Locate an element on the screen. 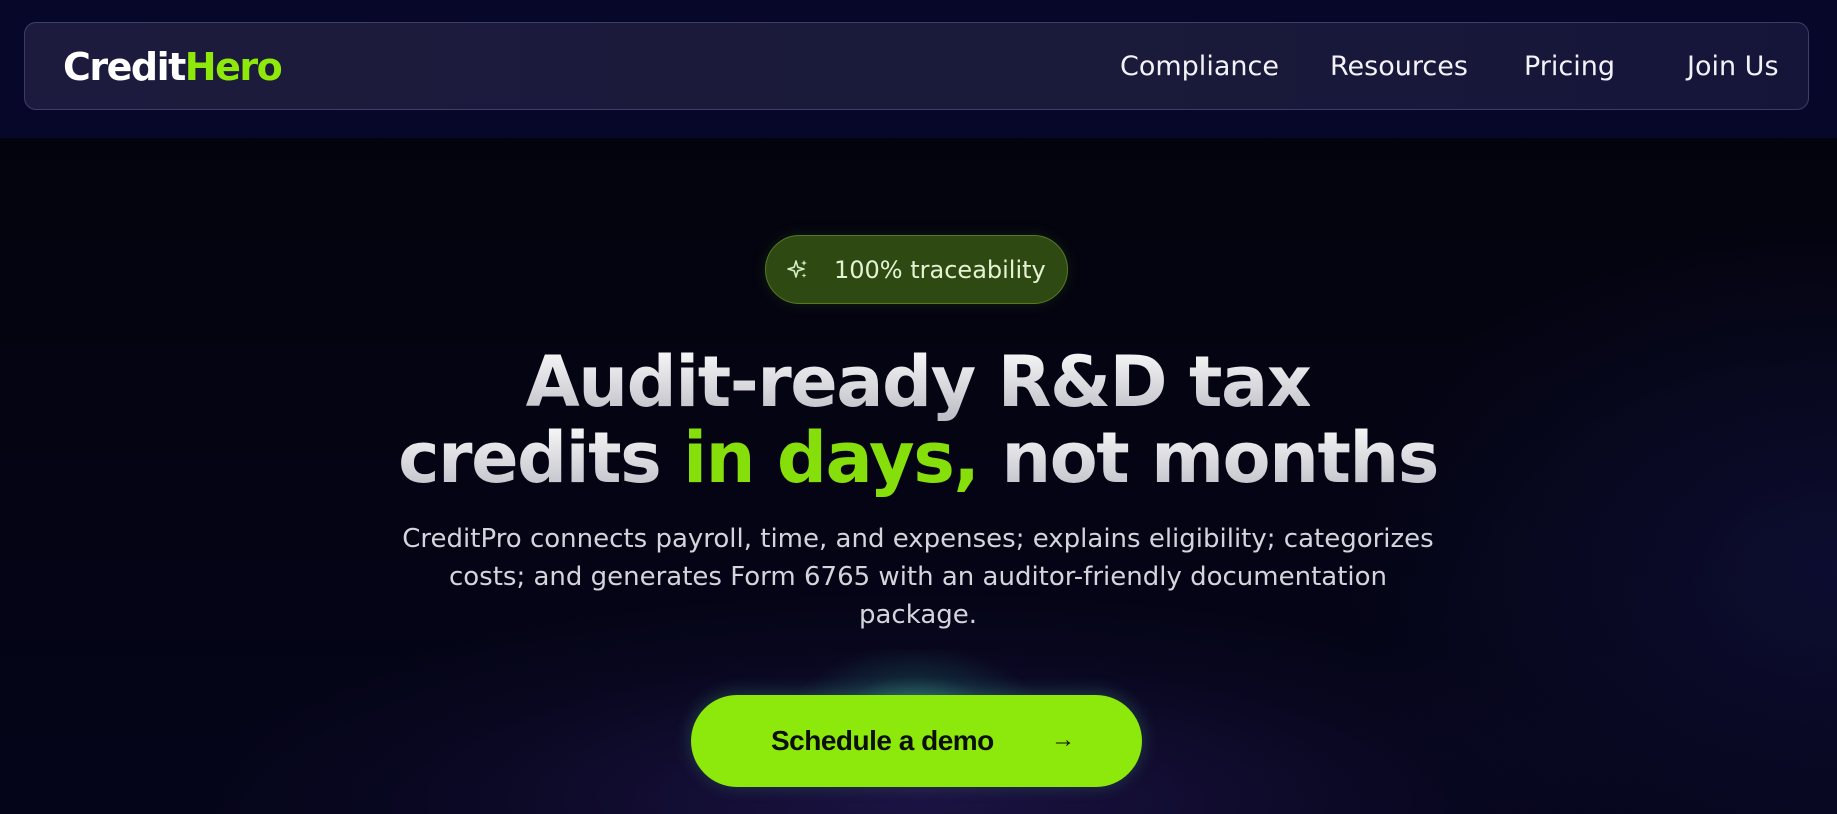 This screenshot has width=1837, height=814. brand-logo: CreditHero is located at coordinates (173, 67).